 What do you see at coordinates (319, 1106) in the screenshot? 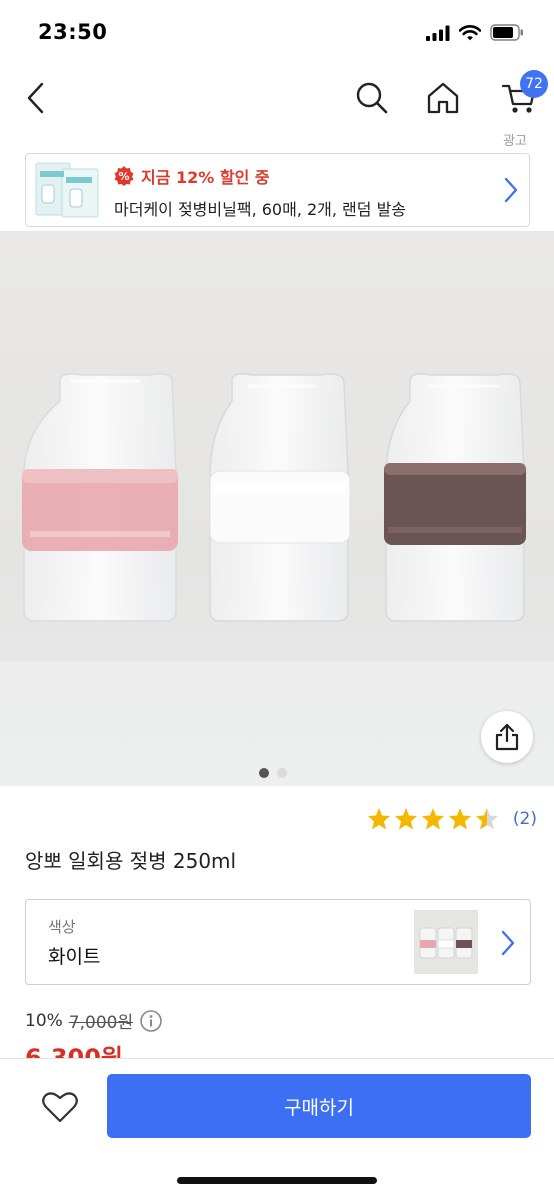
I see `buy-button: 구매하기` at bounding box center [319, 1106].